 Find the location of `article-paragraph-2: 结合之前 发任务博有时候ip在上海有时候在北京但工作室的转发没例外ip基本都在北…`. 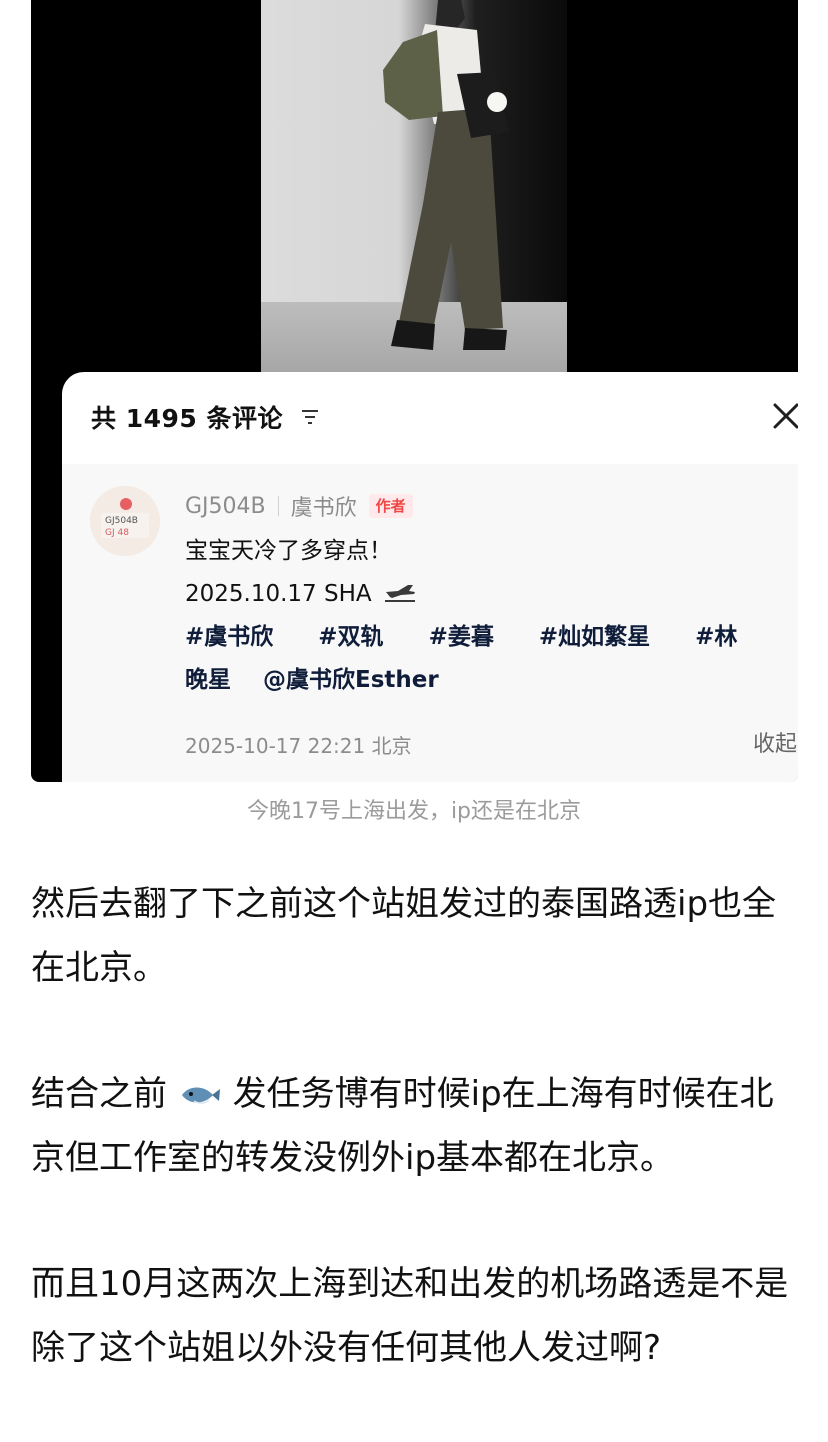

article-paragraph-2: 结合之前 发任务博有时候ip在上海有时候在北京但工作室的转发没例外ip基本都在北… is located at coordinates (416, 1126).